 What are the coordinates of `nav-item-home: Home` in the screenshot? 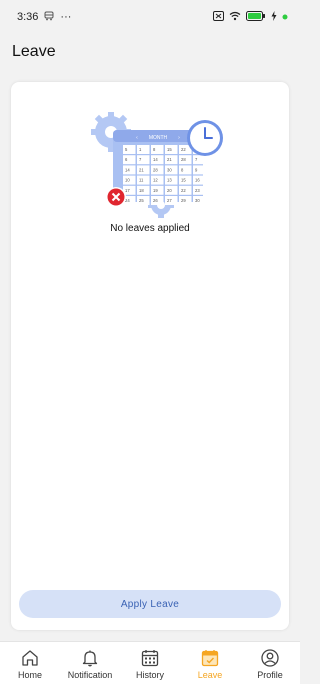 It's located at (30, 663).